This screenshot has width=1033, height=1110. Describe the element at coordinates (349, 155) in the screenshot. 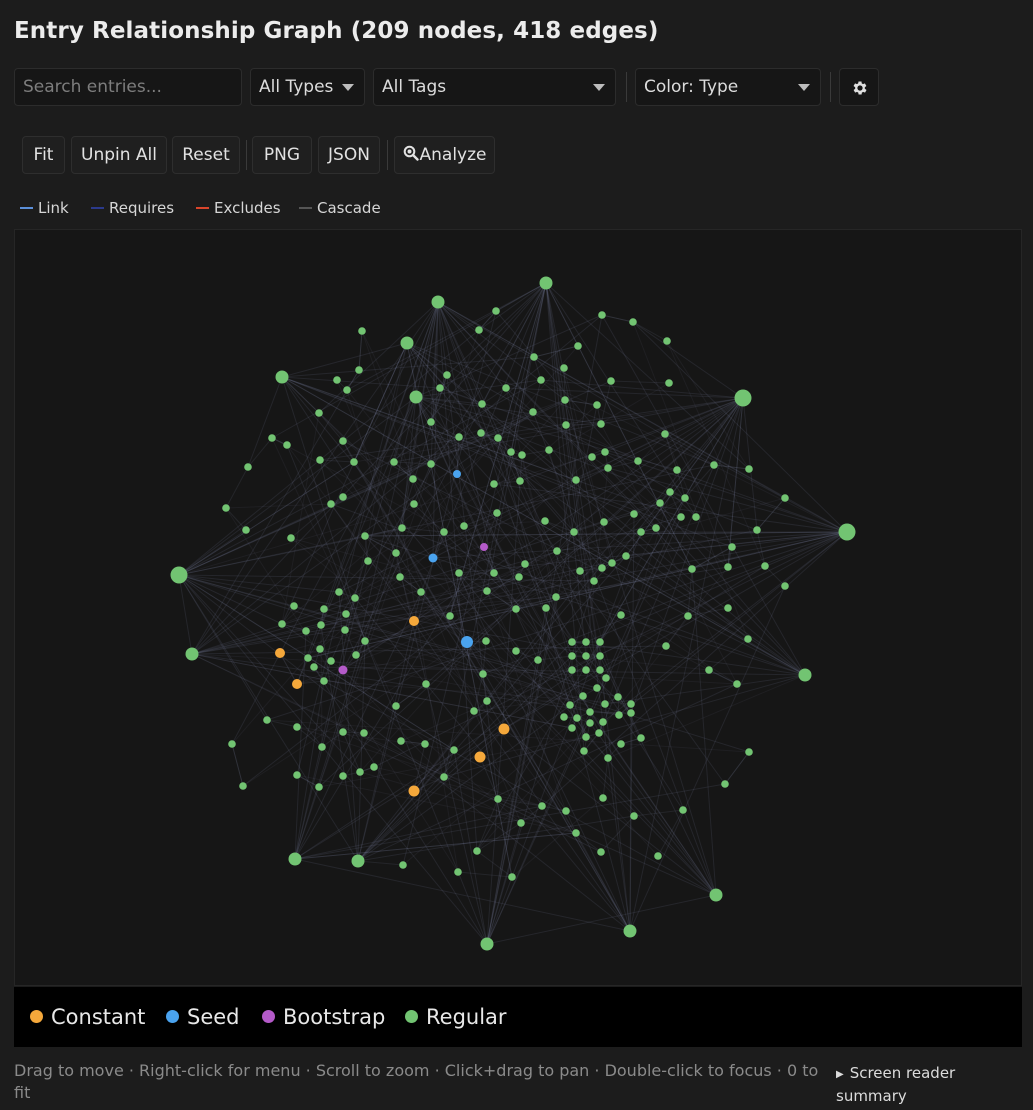

I see `export-json-button: JSON` at that location.